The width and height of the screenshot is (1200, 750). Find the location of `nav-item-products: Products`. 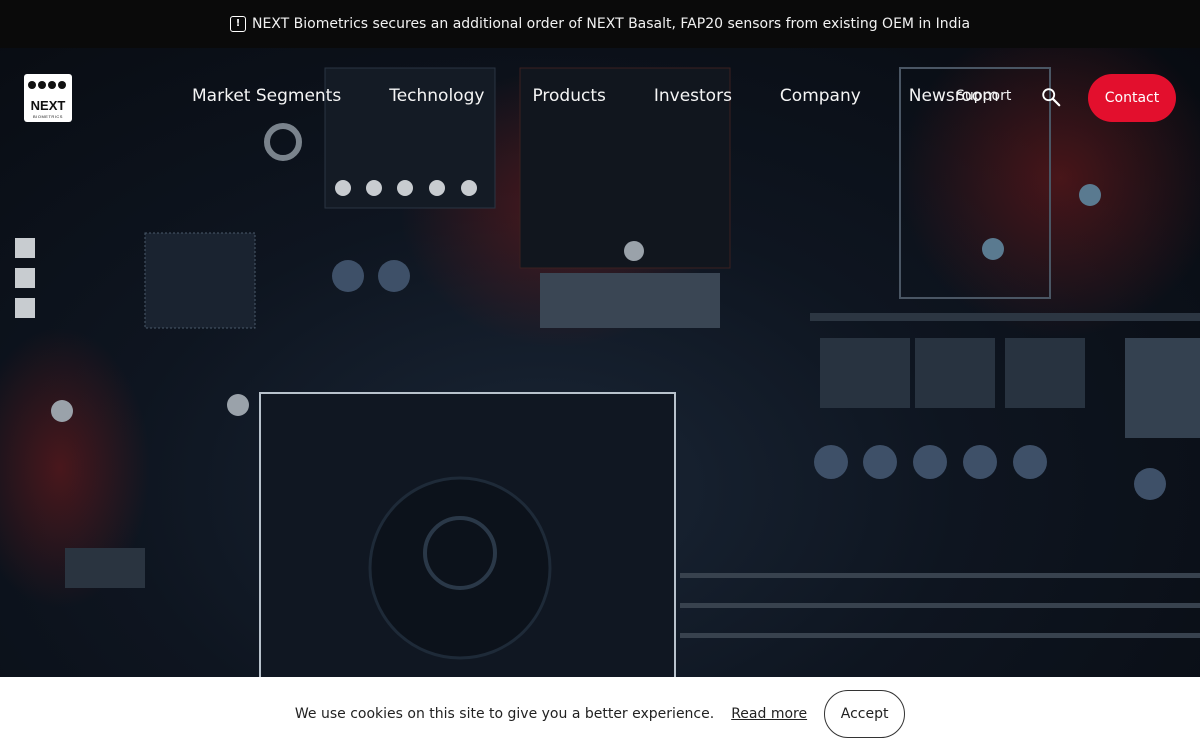

nav-item-products: Products is located at coordinates (568, 96).